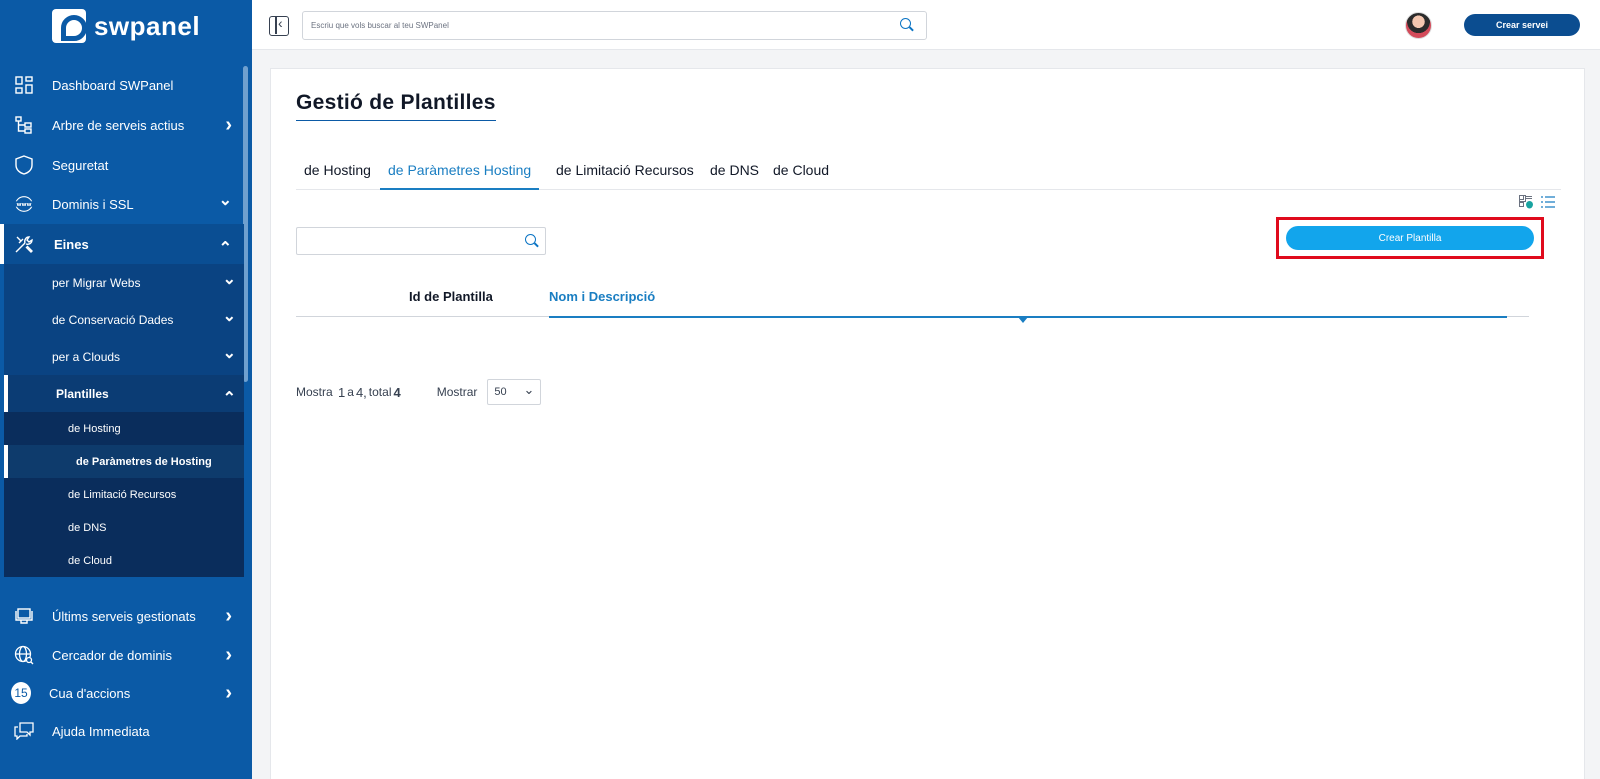 The height and width of the screenshot is (779, 1600). Describe the element at coordinates (113, 319) in the screenshot. I see `sidebar-subitem-label: de Conservació Dades` at that location.